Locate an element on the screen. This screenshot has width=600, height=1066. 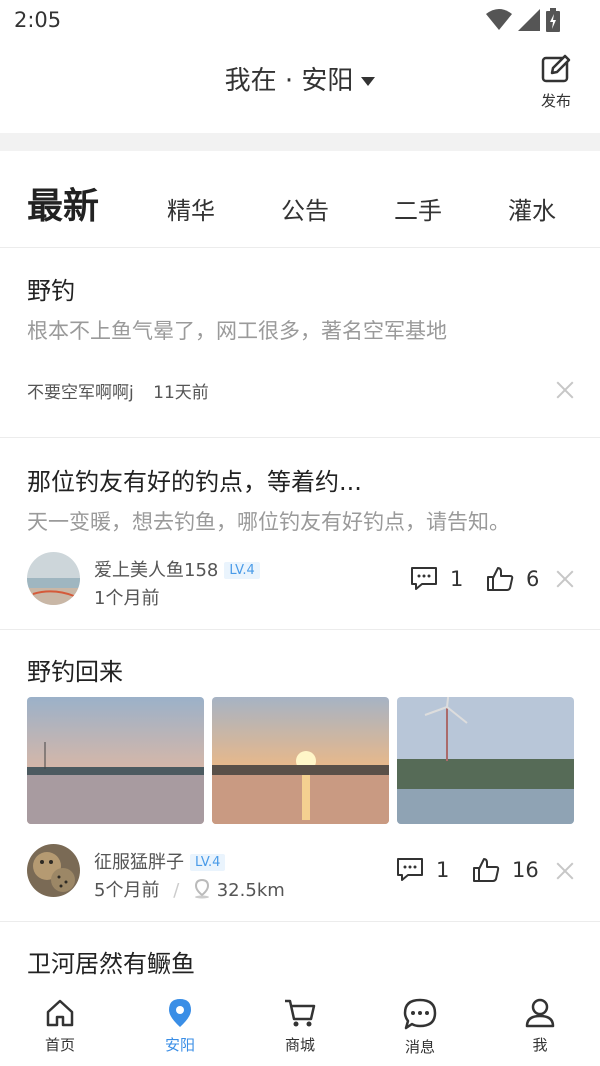
post-distance: 32.5km is located at coordinates (250, 890).